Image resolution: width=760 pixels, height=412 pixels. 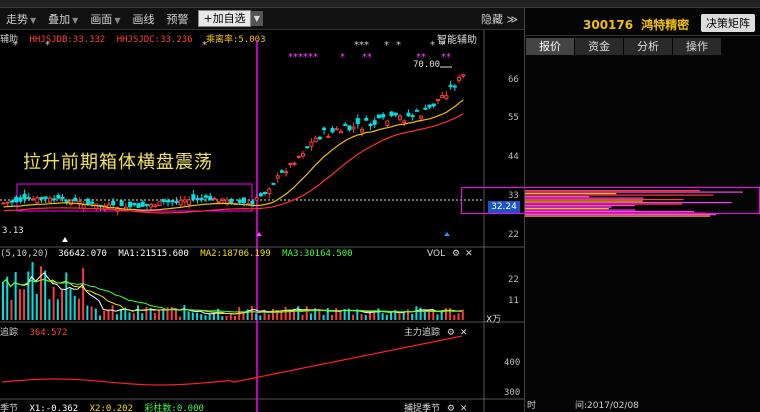 I want to click on trace-line, so click(x=231, y=360).